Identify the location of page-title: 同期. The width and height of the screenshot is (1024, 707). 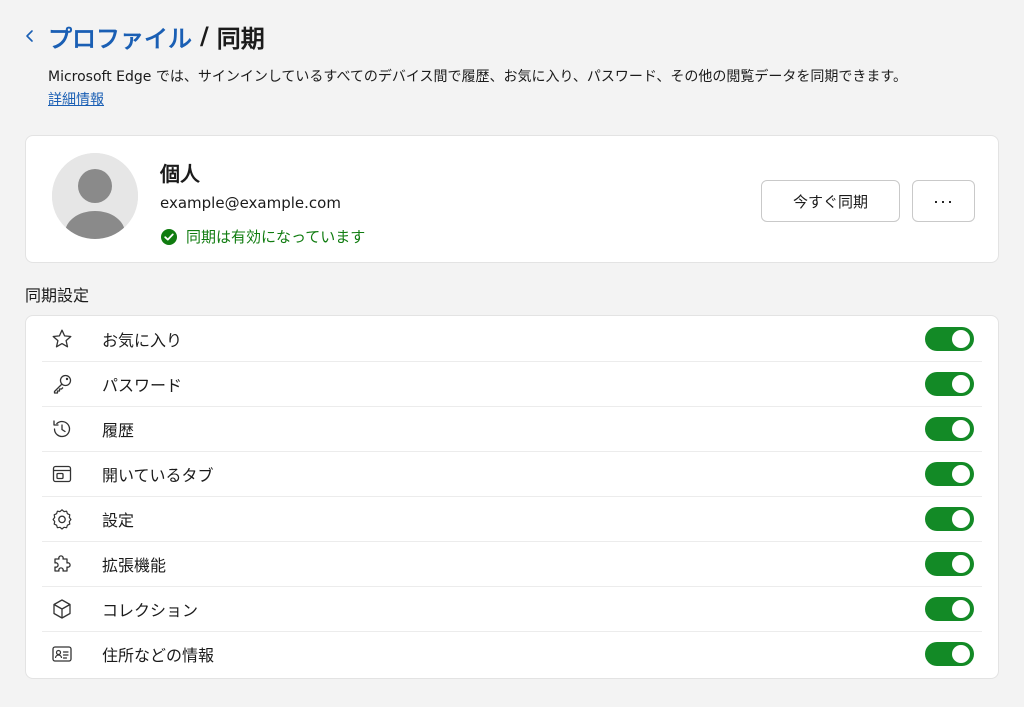
(240, 38).